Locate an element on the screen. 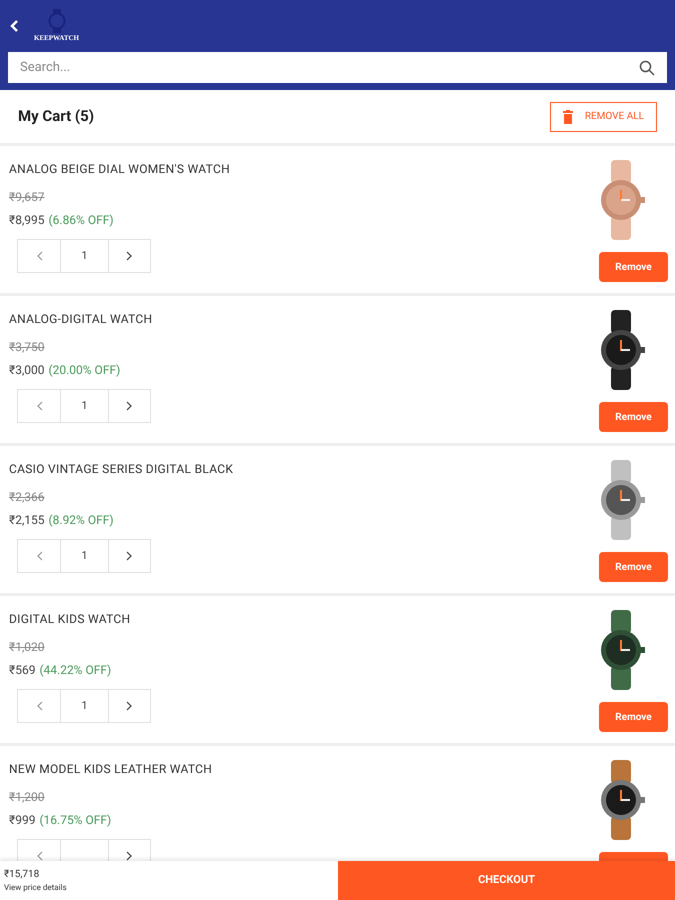 This screenshot has height=900, width=675. discount-text: (8.92% OFF) is located at coordinates (81, 520).